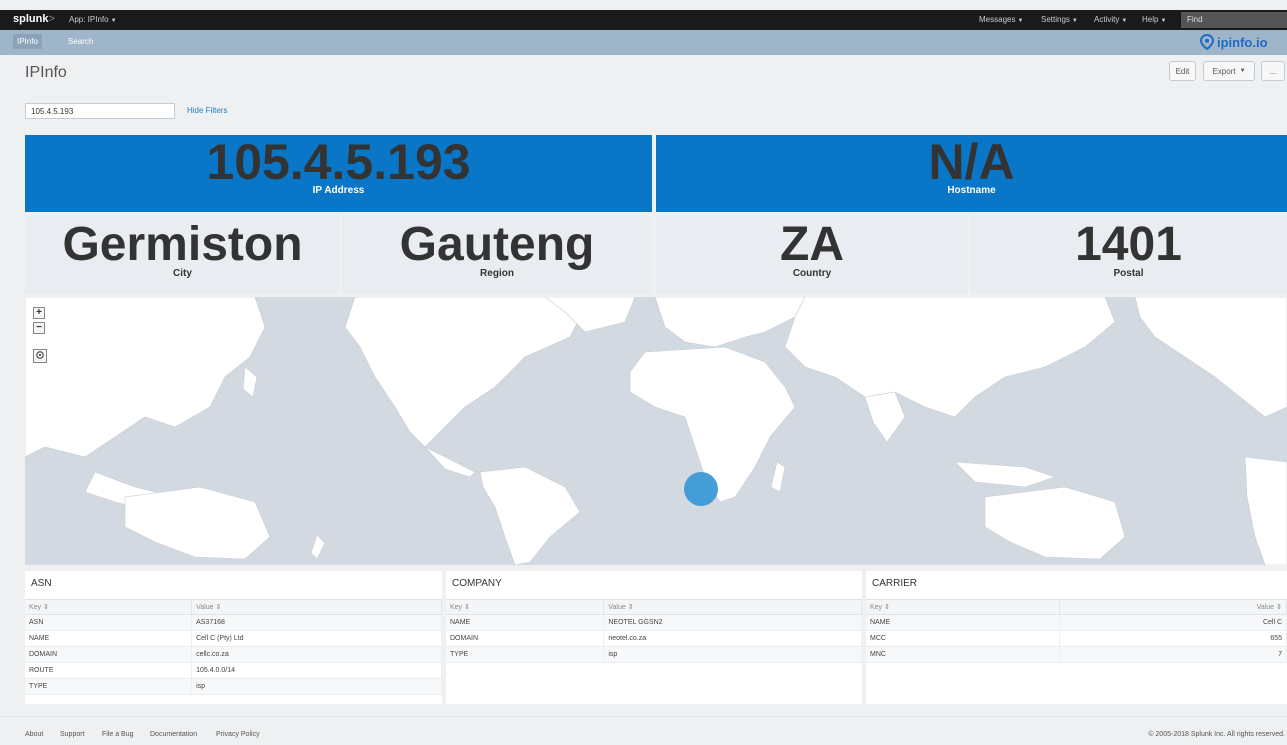 This screenshot has height=745, width=1287. What do you see at coordinates (1234, 42) in the screenshot?
I see `ipinfo-logo: ipinfo.io` at bounding box center [1234, 42].